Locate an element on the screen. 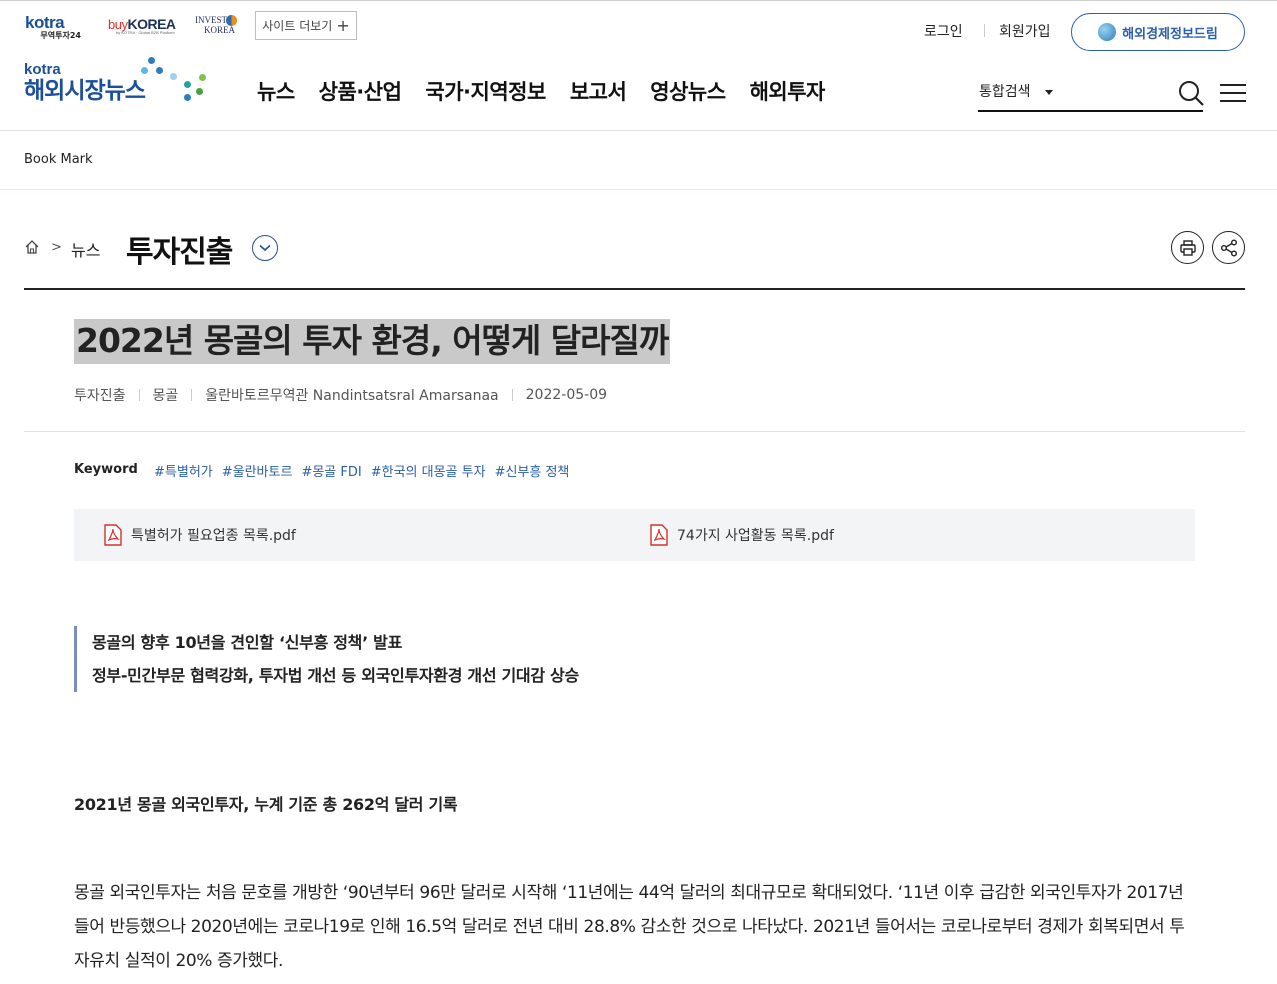 The height and width of the screenshot is (984, 1277). share-icon is located at coordinates (1228, 247).